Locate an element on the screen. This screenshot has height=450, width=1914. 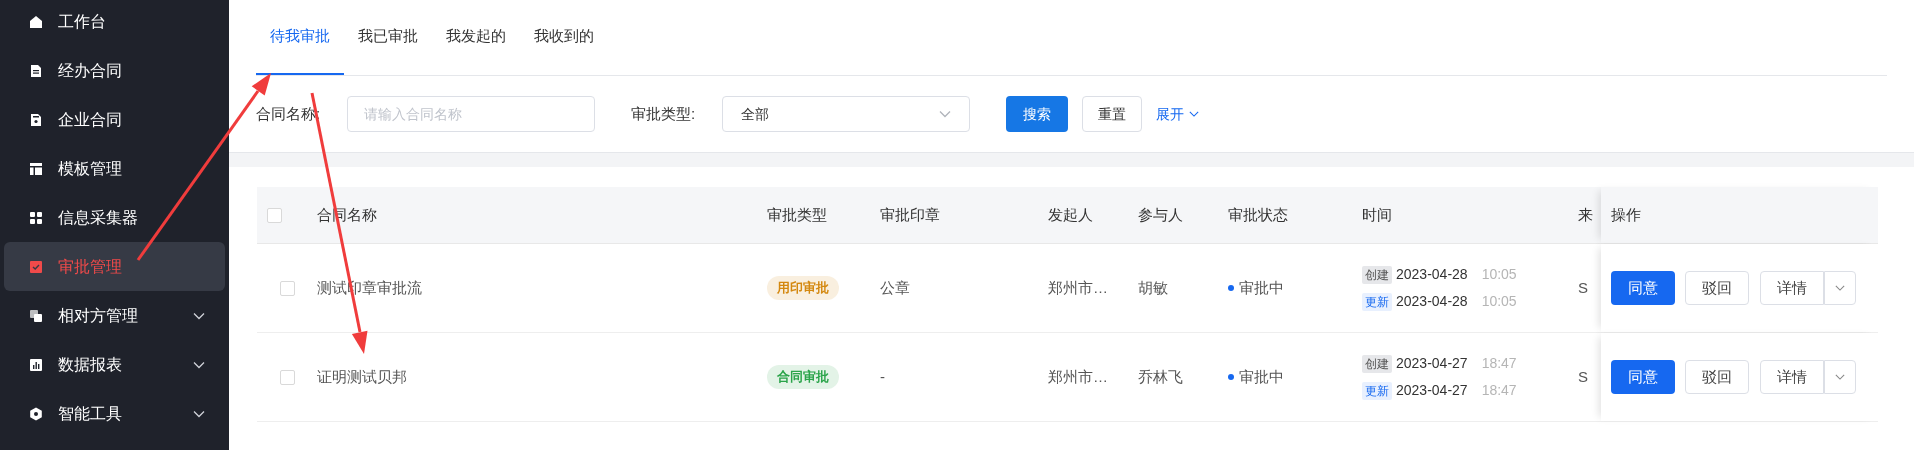
tab: 我发起的 is located at coordinates (476, 37).